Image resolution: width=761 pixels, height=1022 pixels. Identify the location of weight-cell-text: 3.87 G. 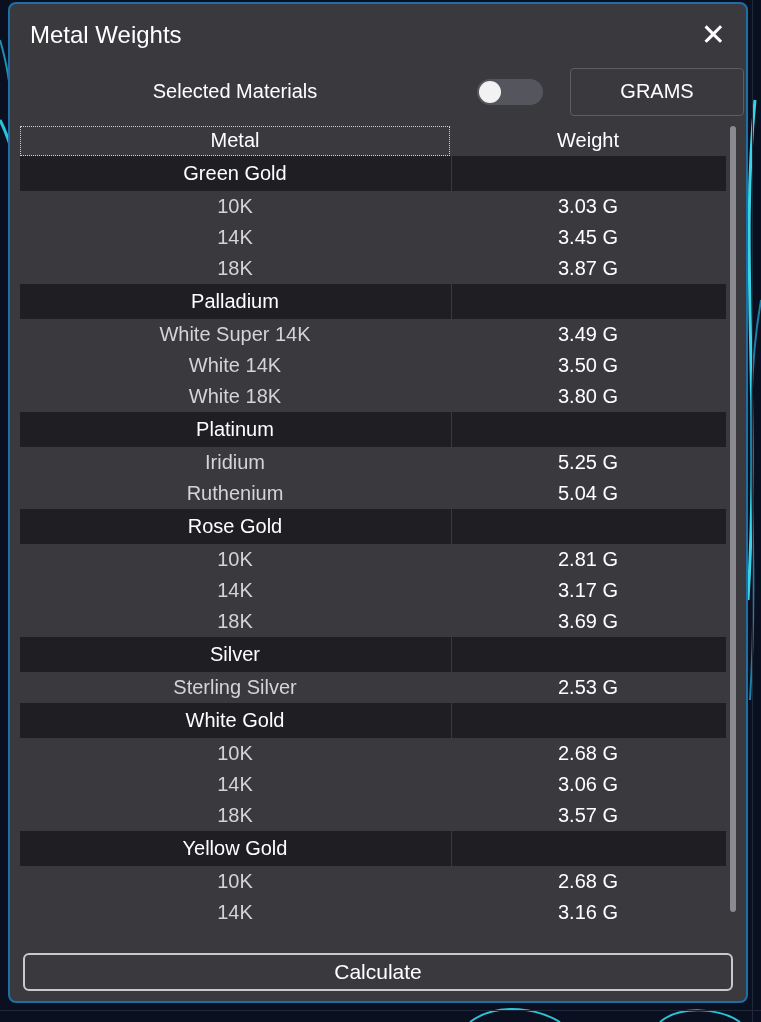
(587, 268).